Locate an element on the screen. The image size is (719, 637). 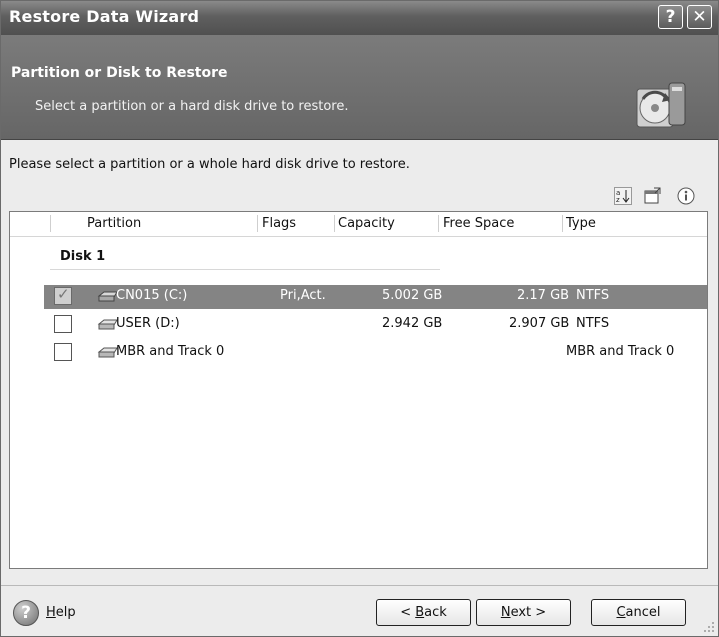
row-checkbox: ✓ is located at coordinates (63, 295).